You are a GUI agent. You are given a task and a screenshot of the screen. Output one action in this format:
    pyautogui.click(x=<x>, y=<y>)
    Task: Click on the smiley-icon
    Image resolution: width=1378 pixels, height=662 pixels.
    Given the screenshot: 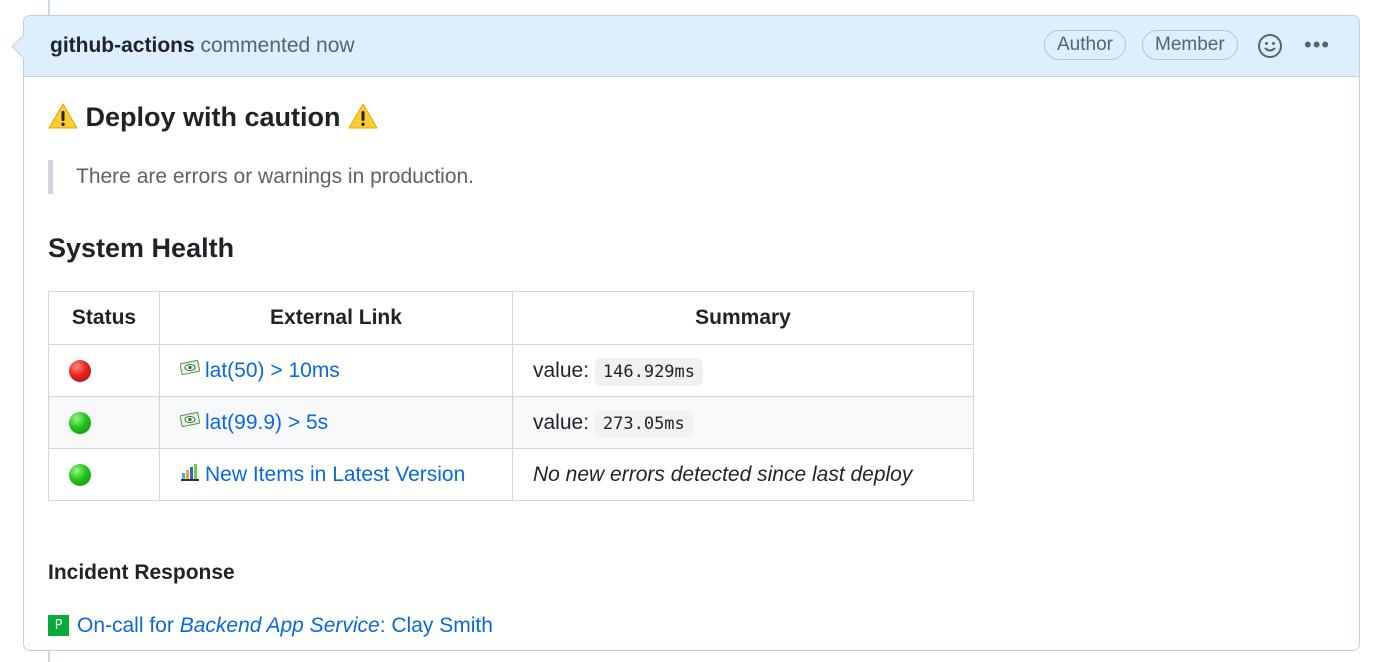 What is the action you would take?
    pyautogui.click(x=1270, y=46)
    